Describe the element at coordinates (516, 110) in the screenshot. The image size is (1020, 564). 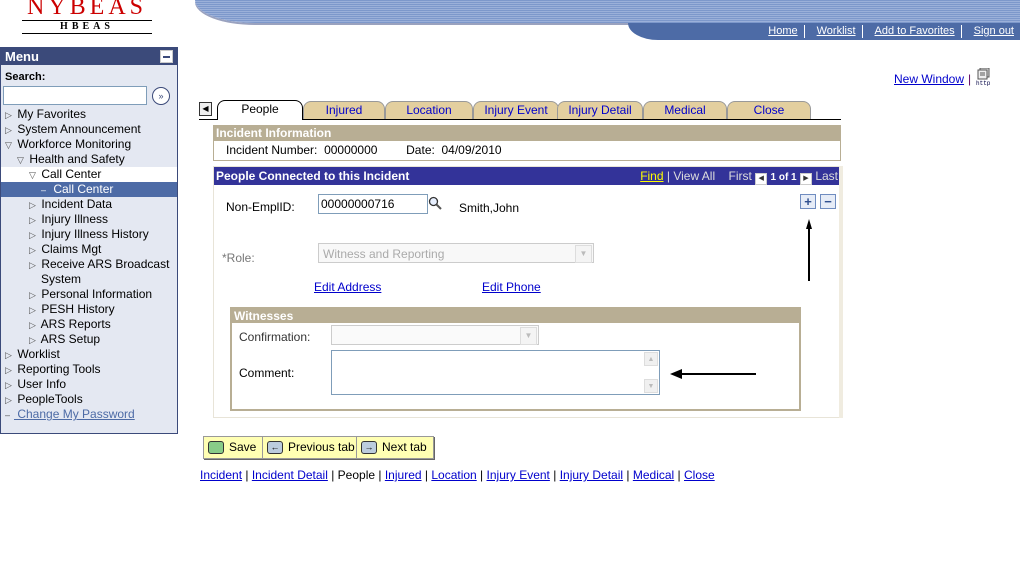
I see `tab-injury-event: Injury Event` at that location.